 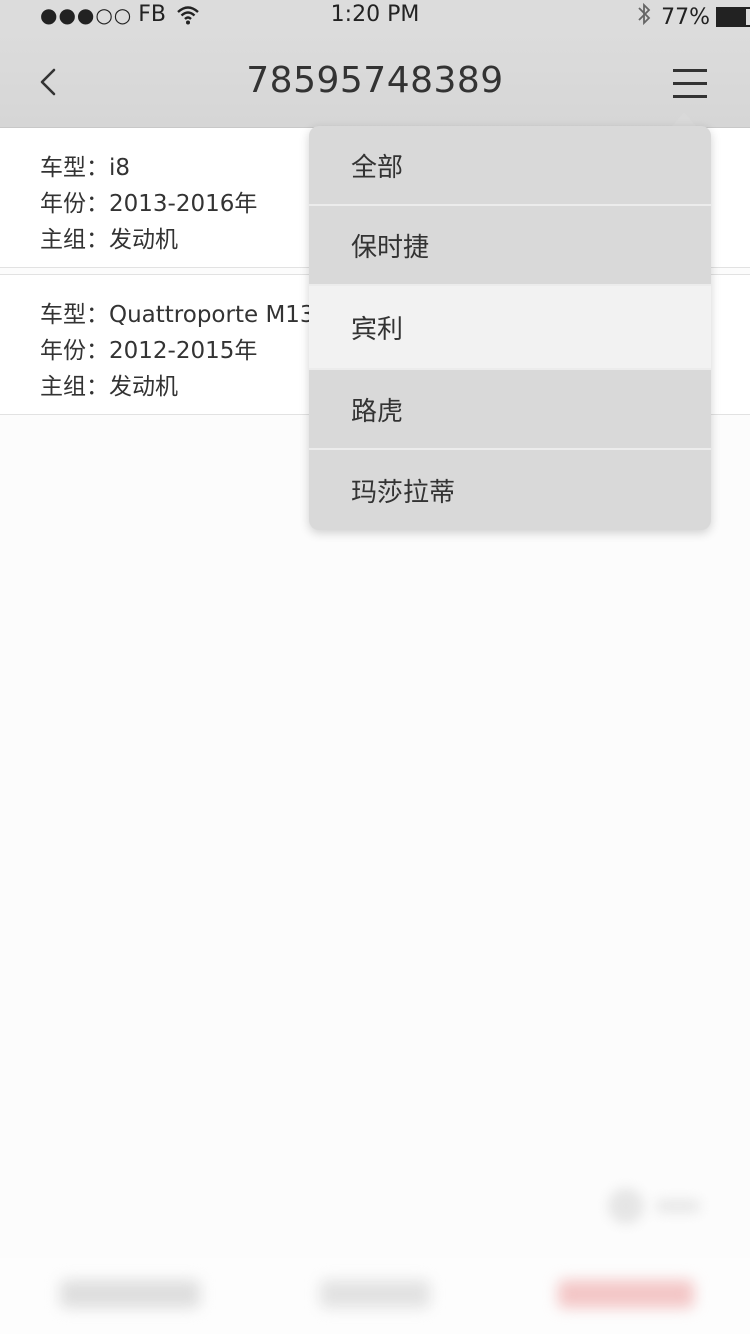 What do you see at coordinates (510, 166) in the screenshot?
I see `brand-option-all: 全部` at bounding box center [510, 166].